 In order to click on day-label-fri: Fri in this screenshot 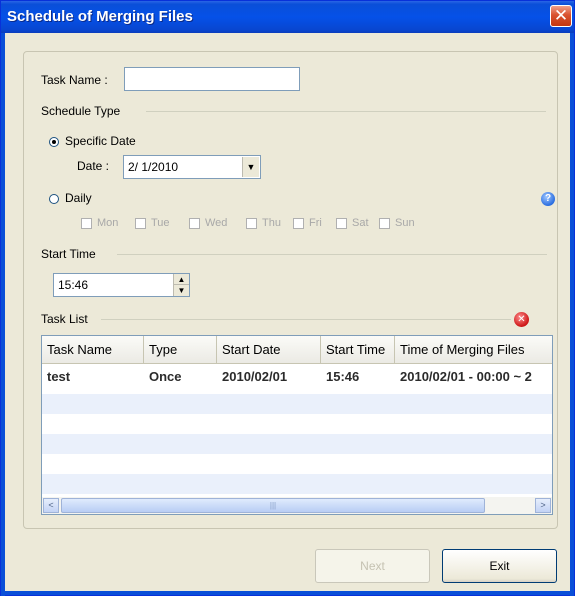, I will do `click(315, 223)`.